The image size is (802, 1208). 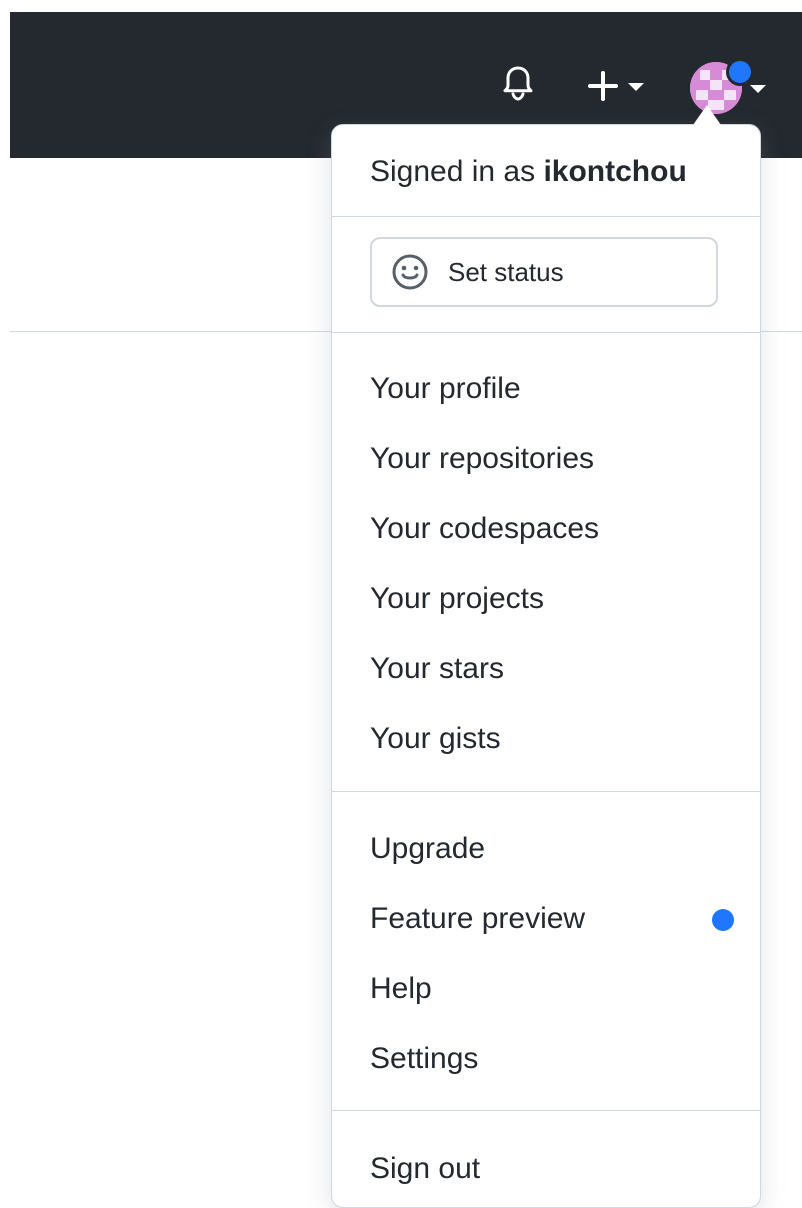 I want to click on menu-item-your-profile: Your profile, so click(x=545, y=389).